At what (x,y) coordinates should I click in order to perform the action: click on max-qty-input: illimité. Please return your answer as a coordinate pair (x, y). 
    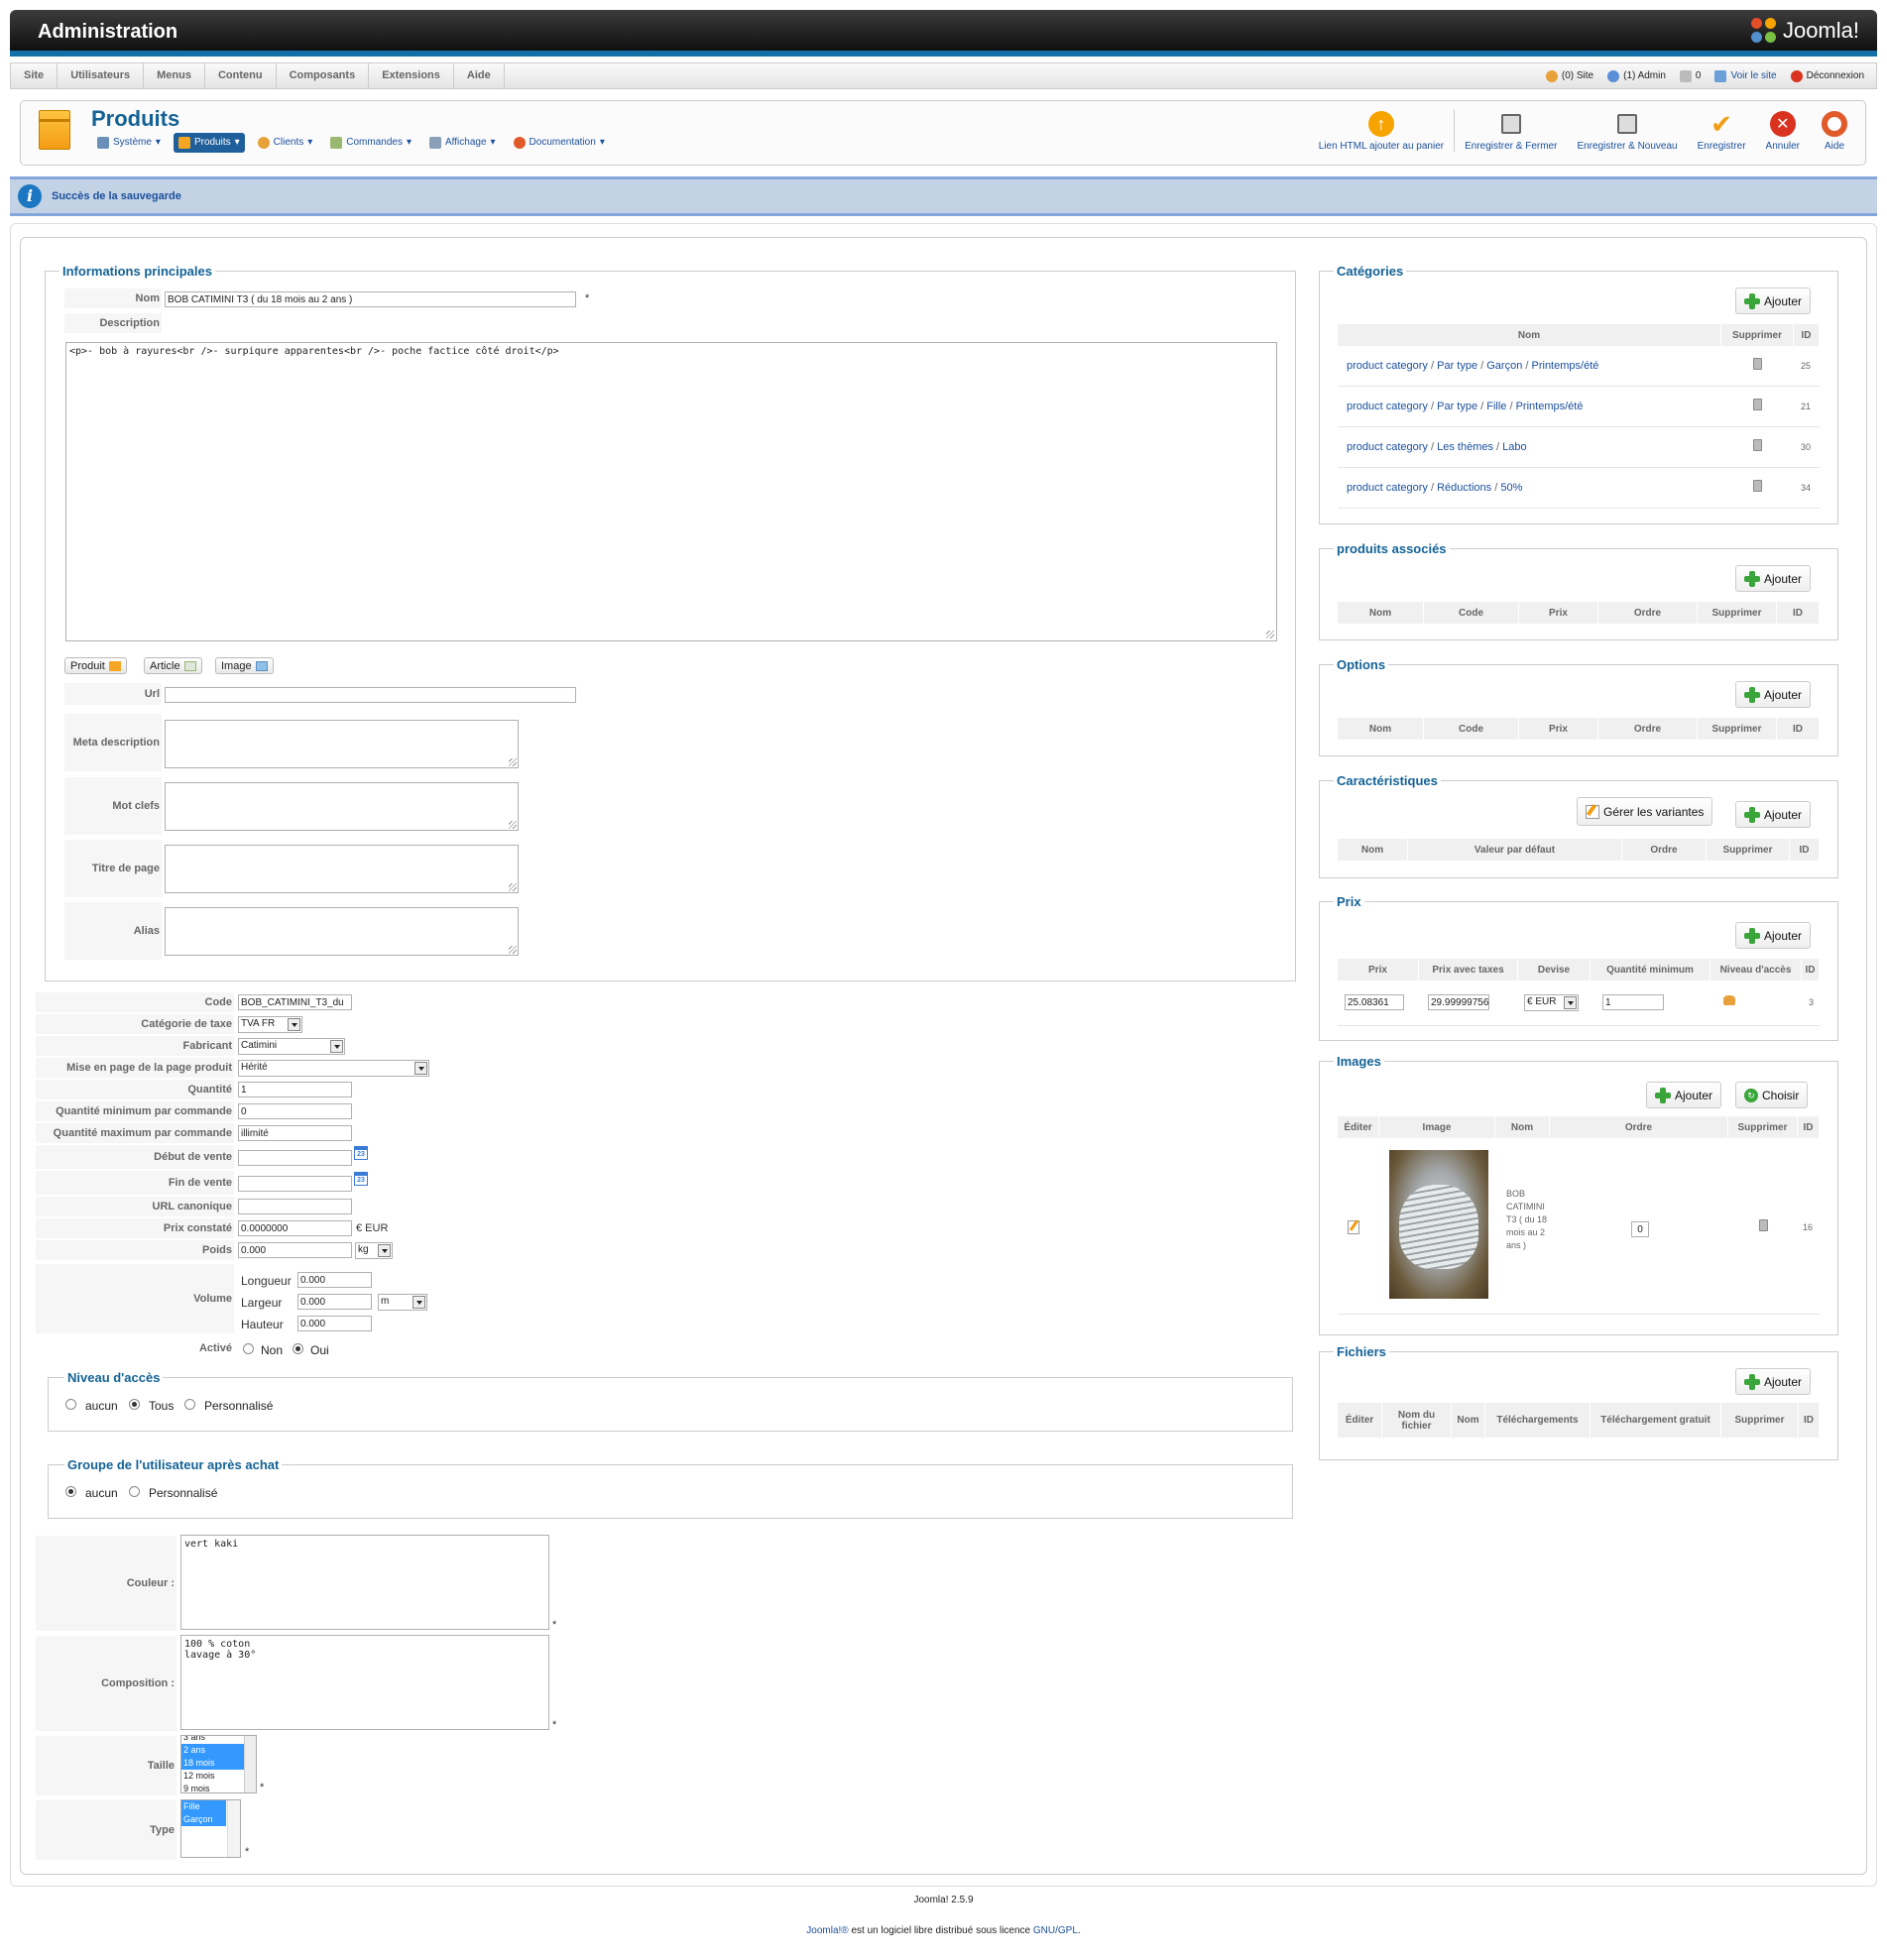
    Looking at the image, I should click on (295, 1133).